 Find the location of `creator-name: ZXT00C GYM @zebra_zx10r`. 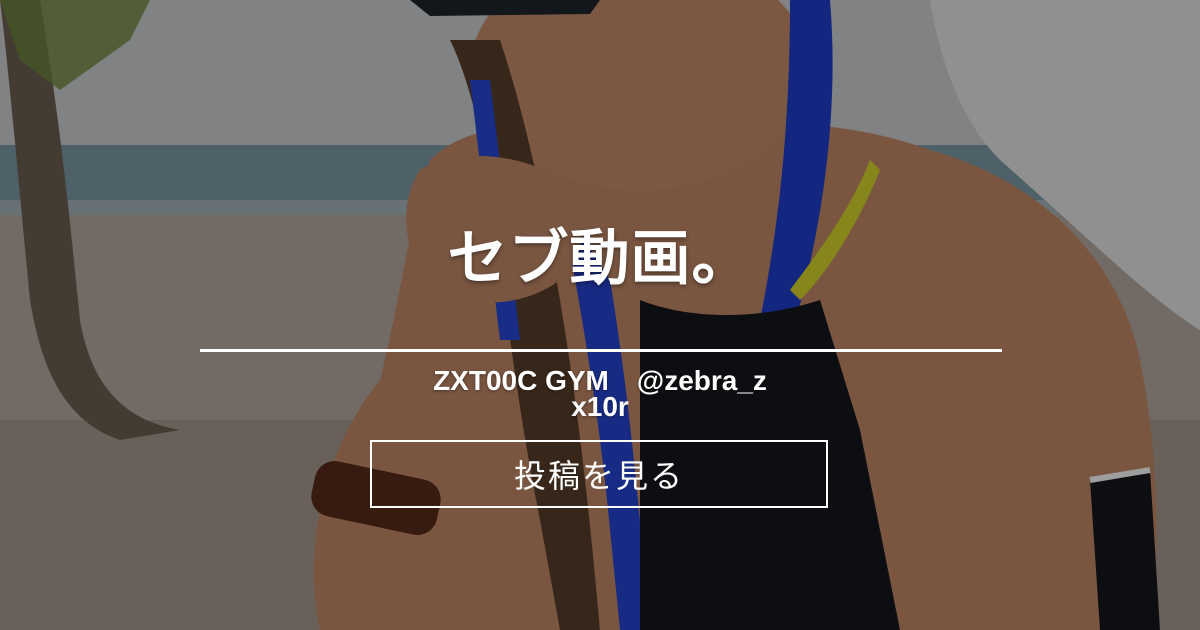

creator-name: ZXT00C GYM @zebra_zx10r is located at coordinates (600, 393).